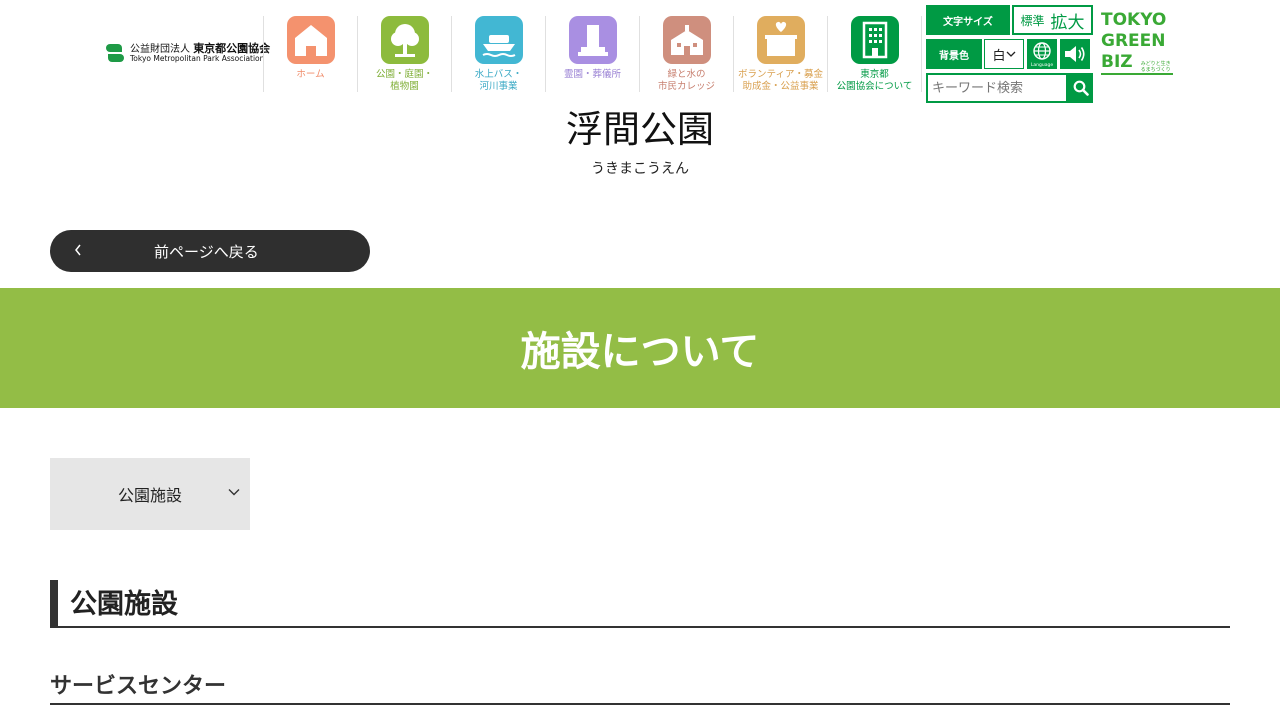 Image resolution: width=1280 pixels, height=720 pixels. I want to click on site-search, so click(1009, 88).